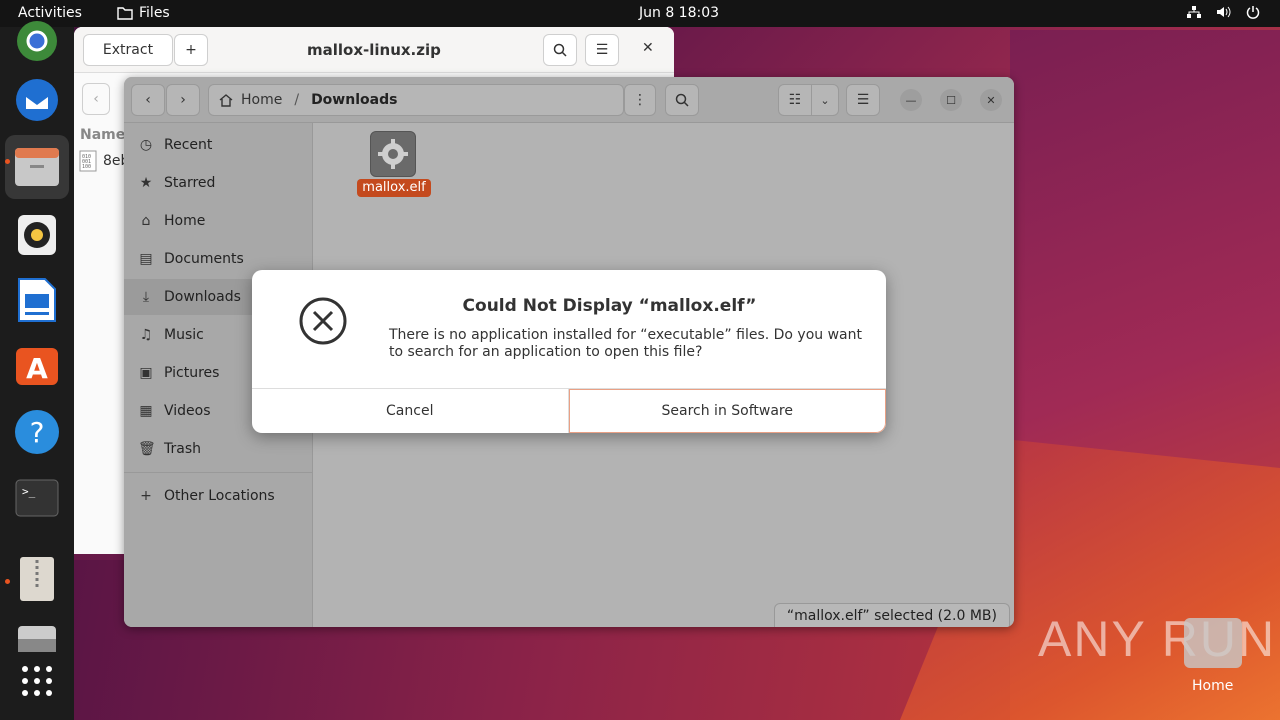 Image resolution: width=1280 pixels, height=720 pixels. I want to click on sidebar-item-label: Pictures, so click(192, 373).